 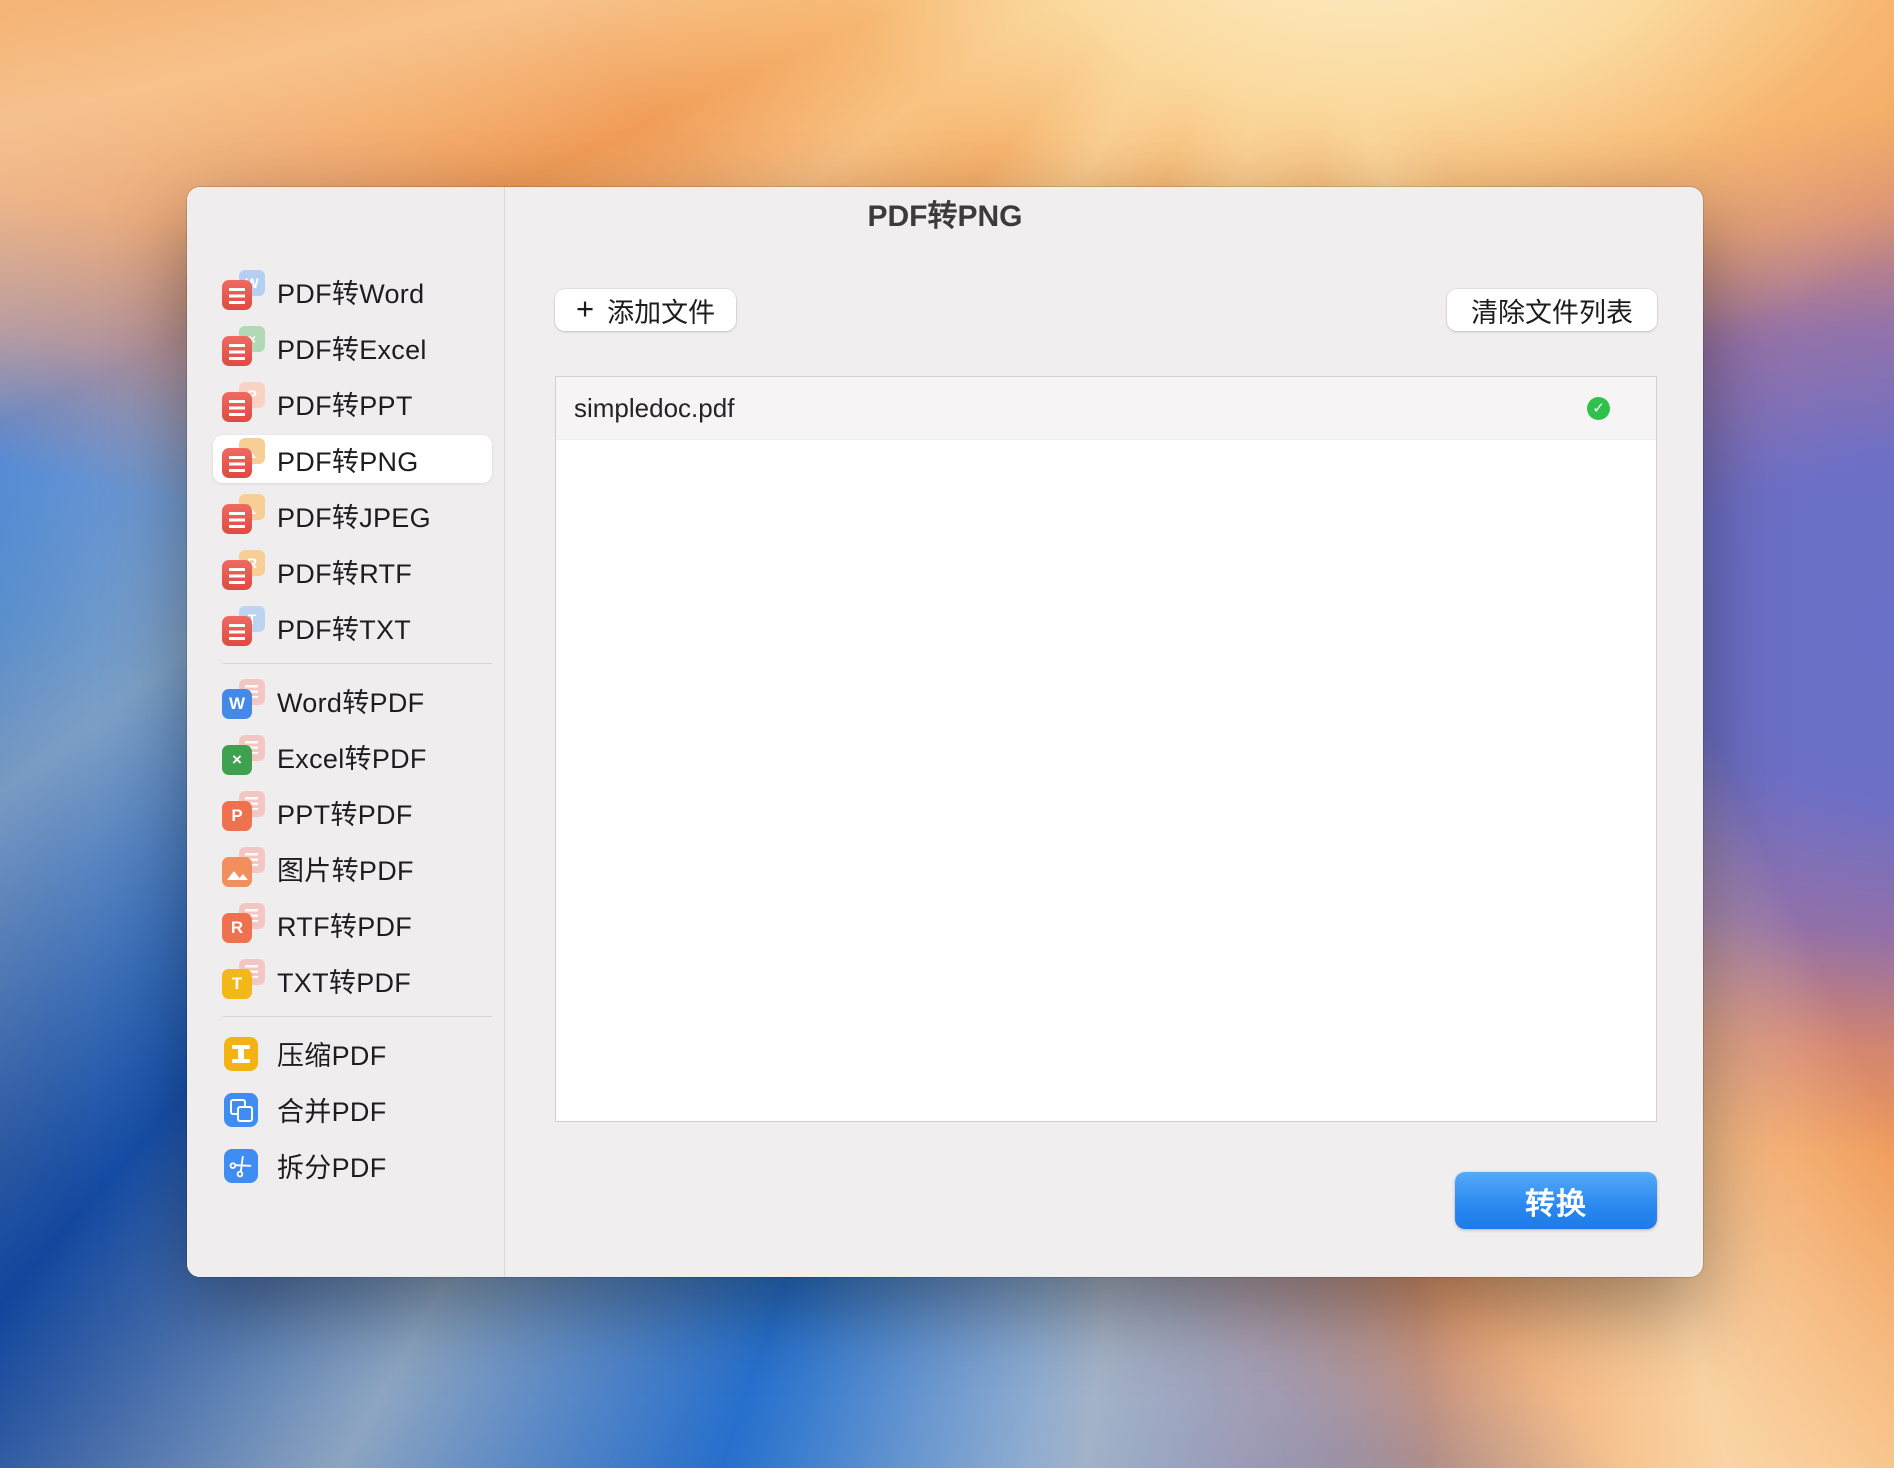 I want to click on convert-button-label: 转换, so click(x=1556, y=1204).